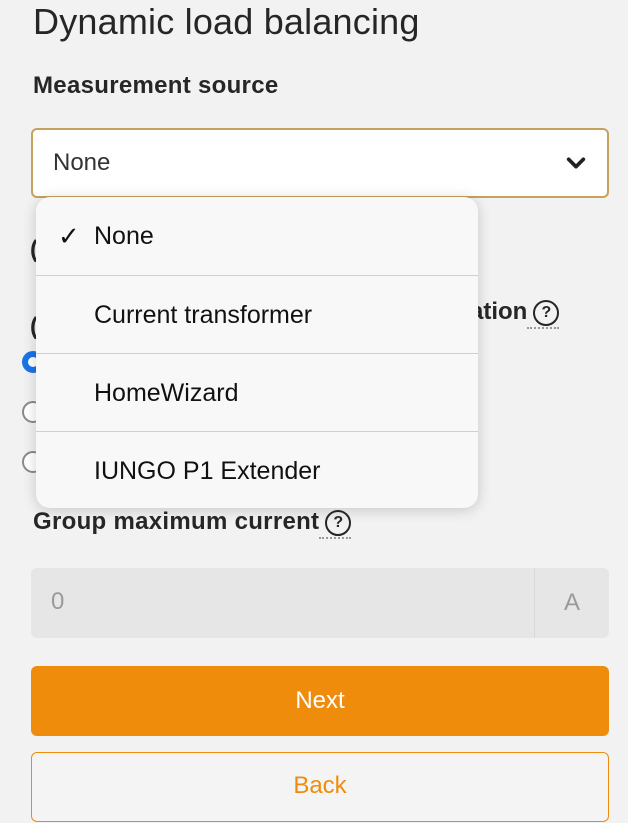  I want to click on group-maximum-current-input: 0, so click(57, 602).